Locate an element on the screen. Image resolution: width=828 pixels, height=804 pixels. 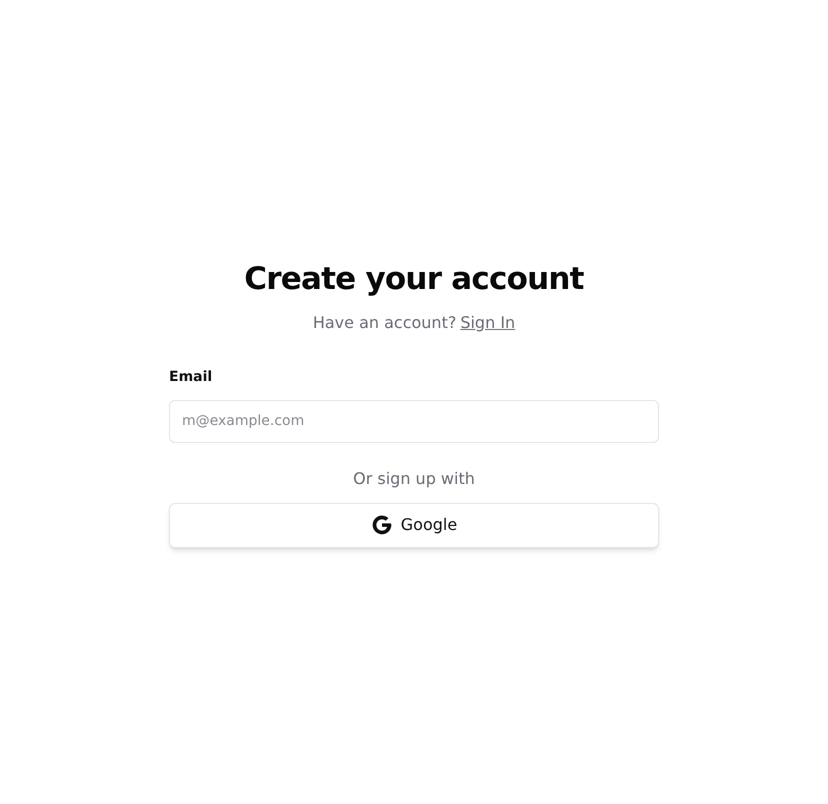
sign-in-link: Sign In is located at coordinates (488, 322).